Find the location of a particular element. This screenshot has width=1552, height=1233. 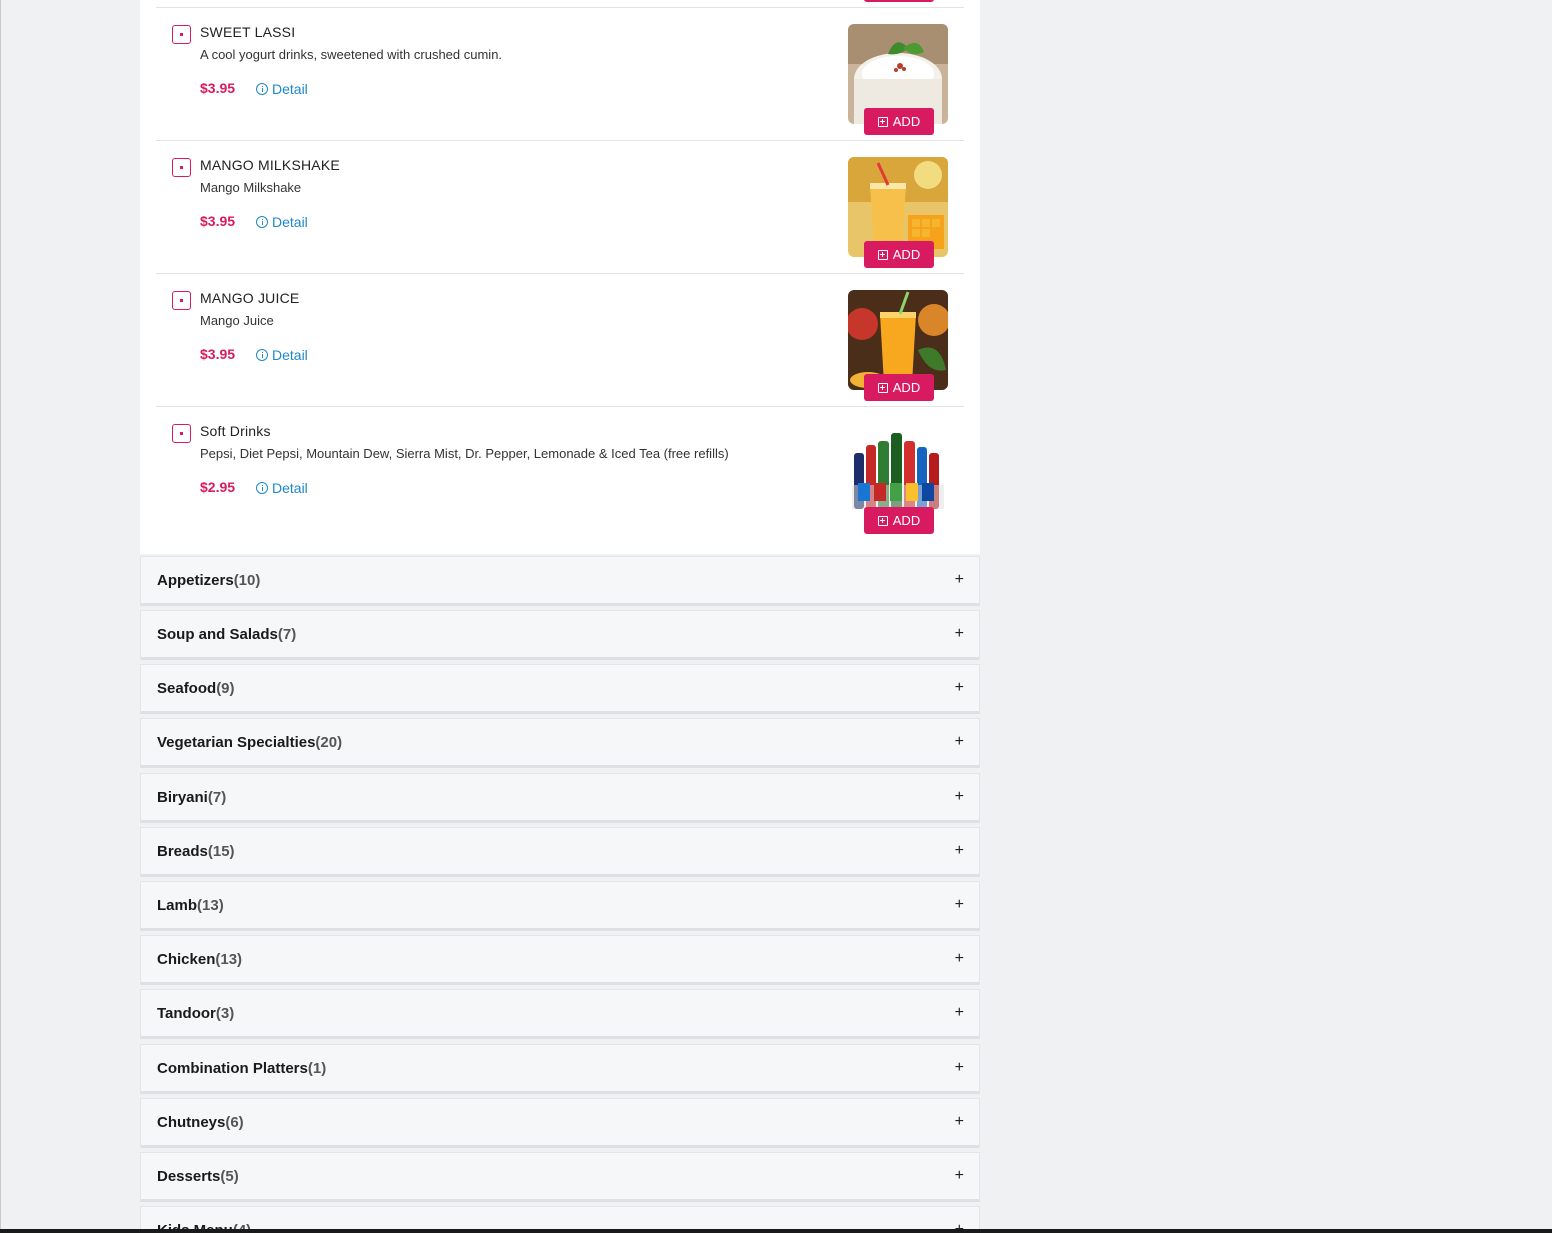

category-title: Desserts(5) is located at coordinates (198, 1176).